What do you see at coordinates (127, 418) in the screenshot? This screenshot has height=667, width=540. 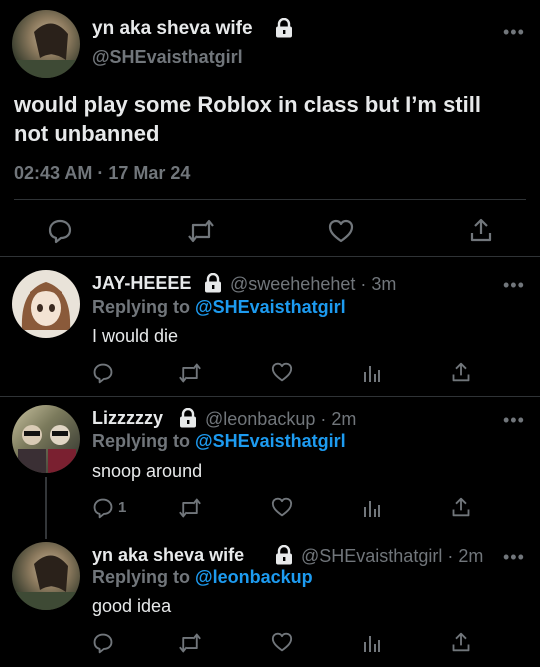 I see `reply-2-display-name: Lizzzzzy` at bounding box center [127, 418].